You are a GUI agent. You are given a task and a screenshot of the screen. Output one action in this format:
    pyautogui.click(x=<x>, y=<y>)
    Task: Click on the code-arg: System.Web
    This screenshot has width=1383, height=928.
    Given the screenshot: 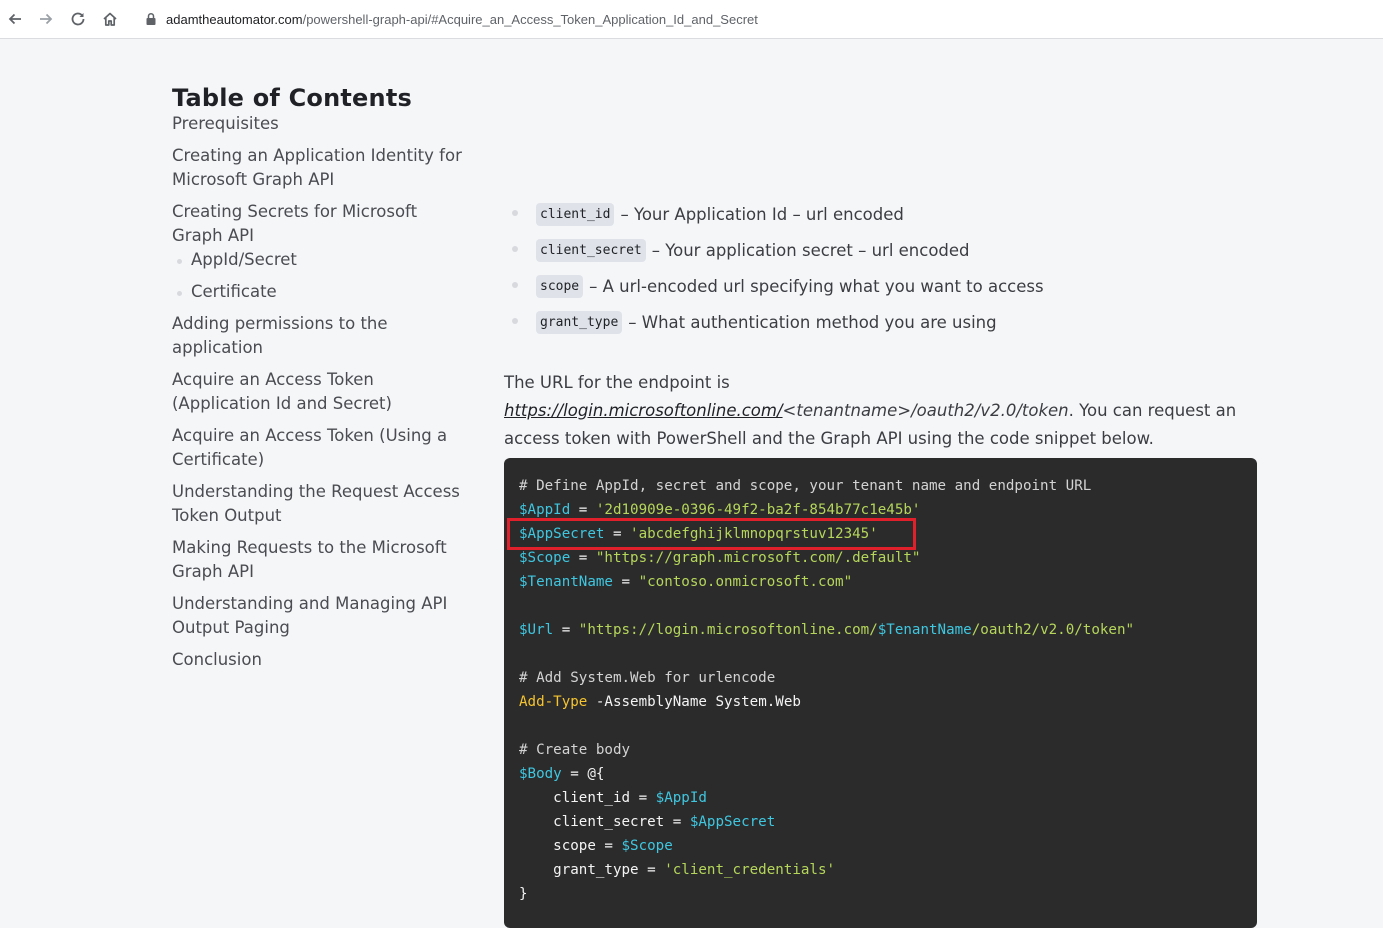 What is the action you would take?
    pyautogui.click(x=758, y=702)
    